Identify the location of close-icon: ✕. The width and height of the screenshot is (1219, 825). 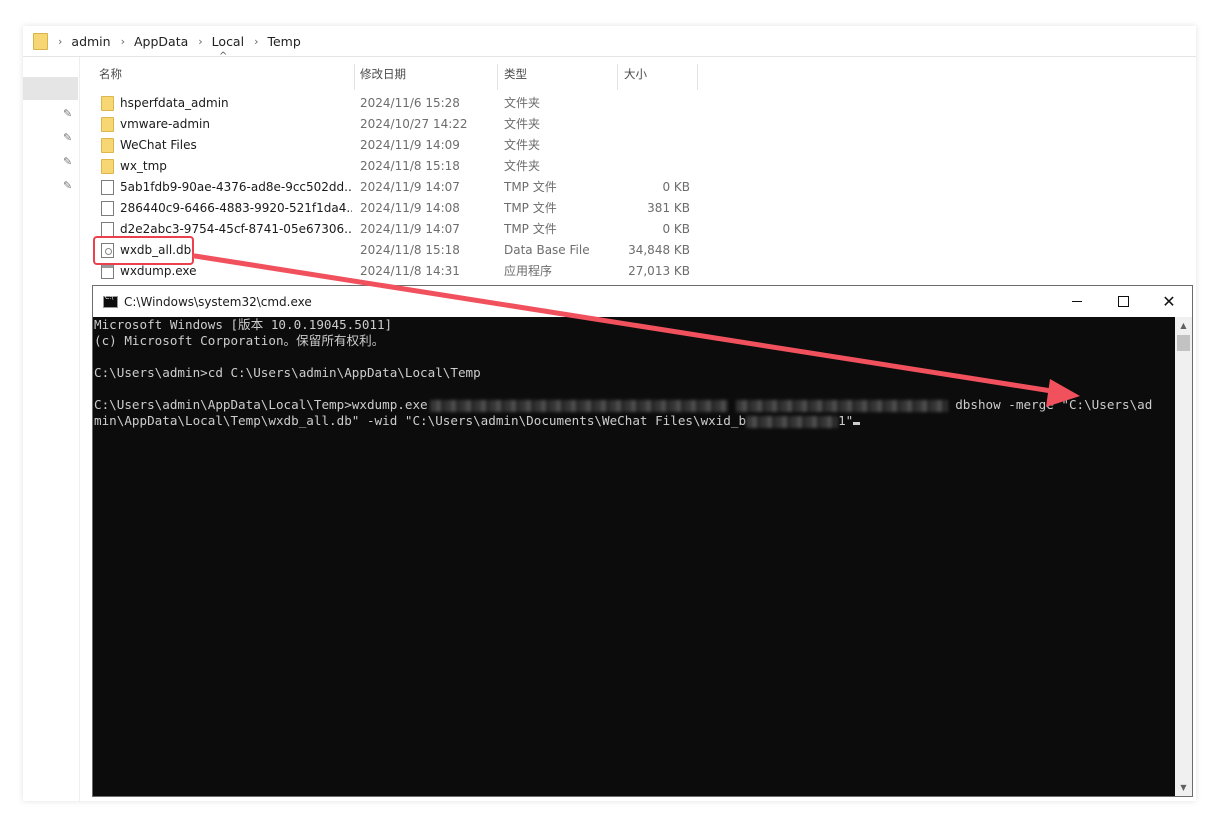
(1169, 301).